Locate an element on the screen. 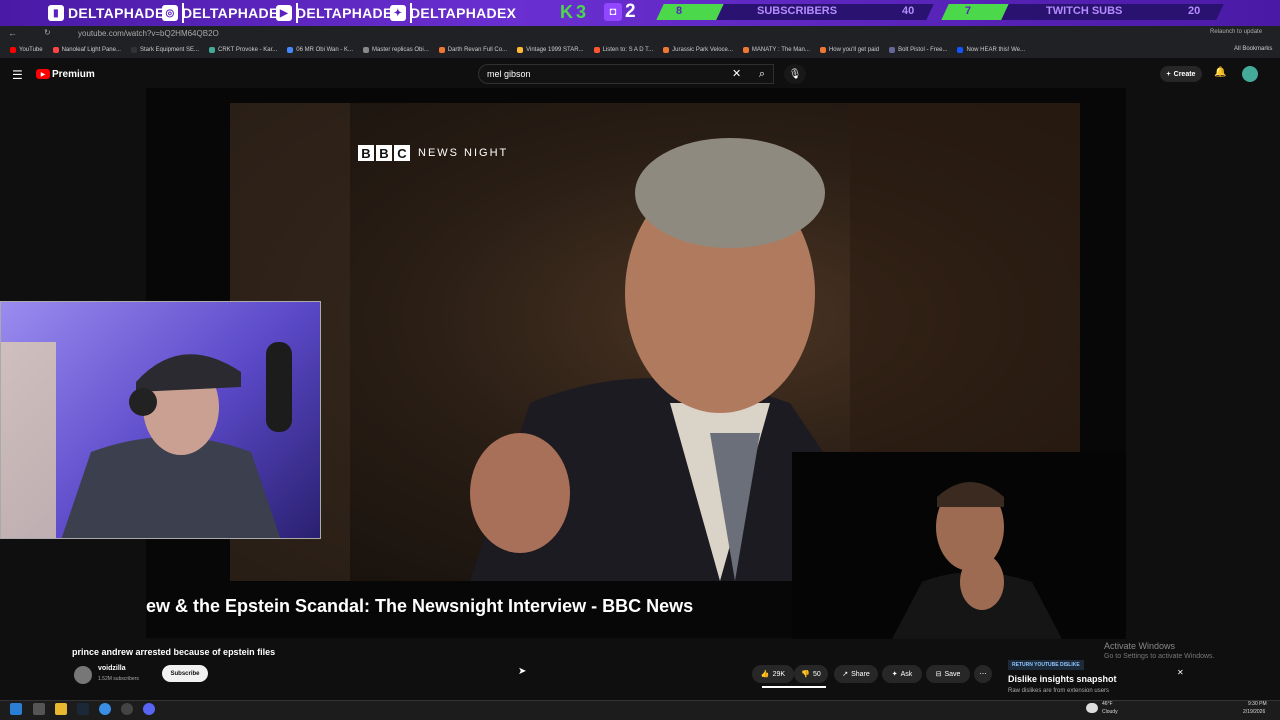  newsnight-text: NEWS NIGHT is located at coordinates (463, 153).